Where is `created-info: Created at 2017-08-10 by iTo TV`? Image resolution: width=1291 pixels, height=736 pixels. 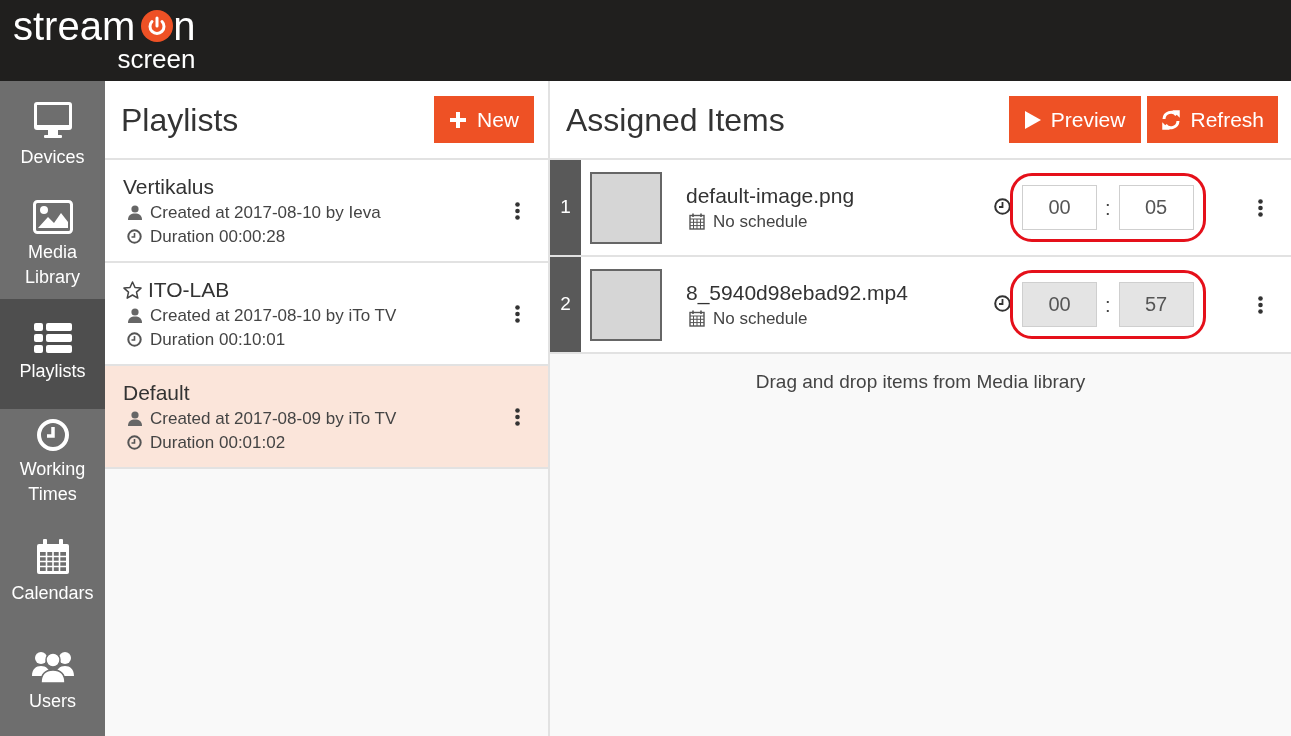
created-info: Created at 2017-08-10 by iTo TV is located at coordinates (273, 315).